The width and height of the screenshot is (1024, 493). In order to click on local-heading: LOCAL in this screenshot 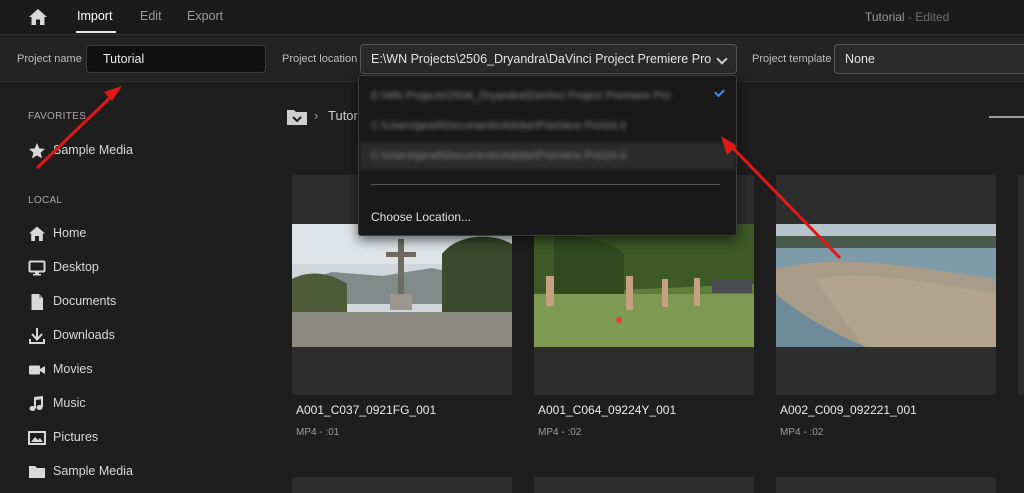, I will do `click(45, 200)`.